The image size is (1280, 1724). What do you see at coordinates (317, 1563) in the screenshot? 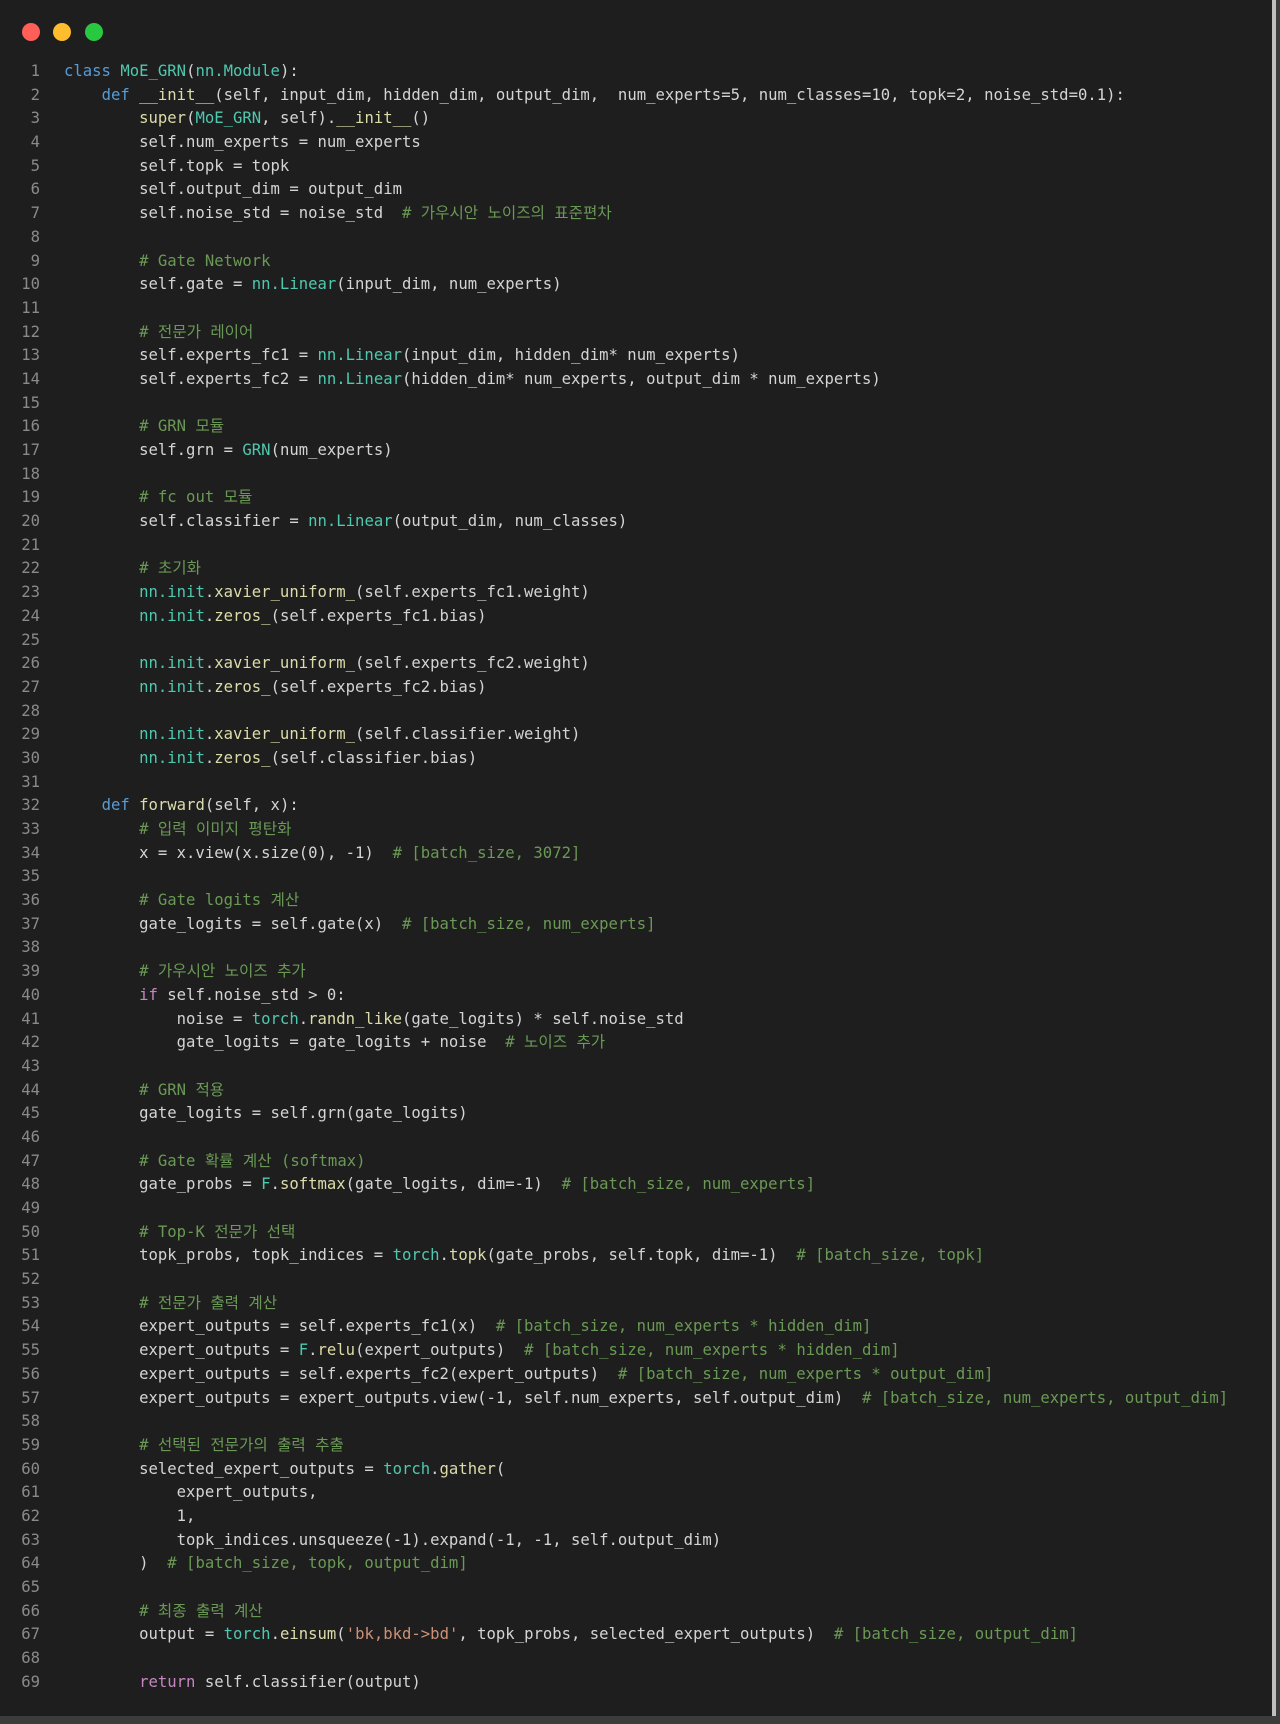
I see `code-token: # [batch_size, topk, output_dim]` at bounding box center [317, 1563].